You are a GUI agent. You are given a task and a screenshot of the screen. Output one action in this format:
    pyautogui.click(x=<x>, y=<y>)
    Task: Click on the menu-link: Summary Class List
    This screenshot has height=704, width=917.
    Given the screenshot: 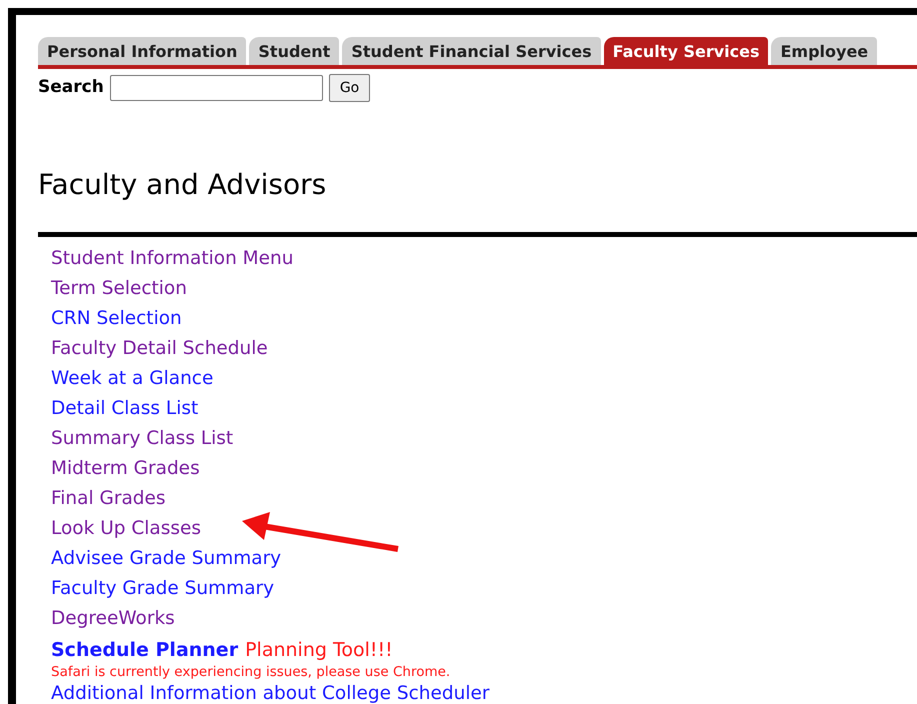 What is the action you would take?
    pyautogui.click(x=142, y=439)
    